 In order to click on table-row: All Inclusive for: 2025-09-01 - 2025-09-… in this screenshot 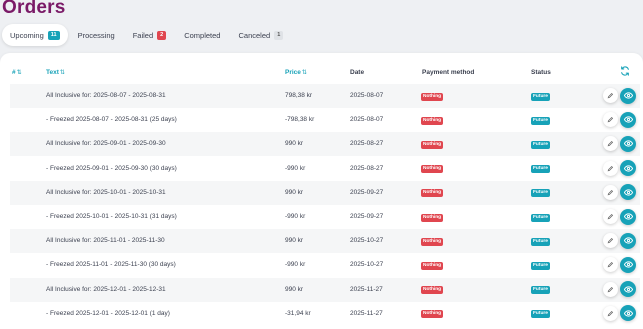, I will do `click(325, 144)`.